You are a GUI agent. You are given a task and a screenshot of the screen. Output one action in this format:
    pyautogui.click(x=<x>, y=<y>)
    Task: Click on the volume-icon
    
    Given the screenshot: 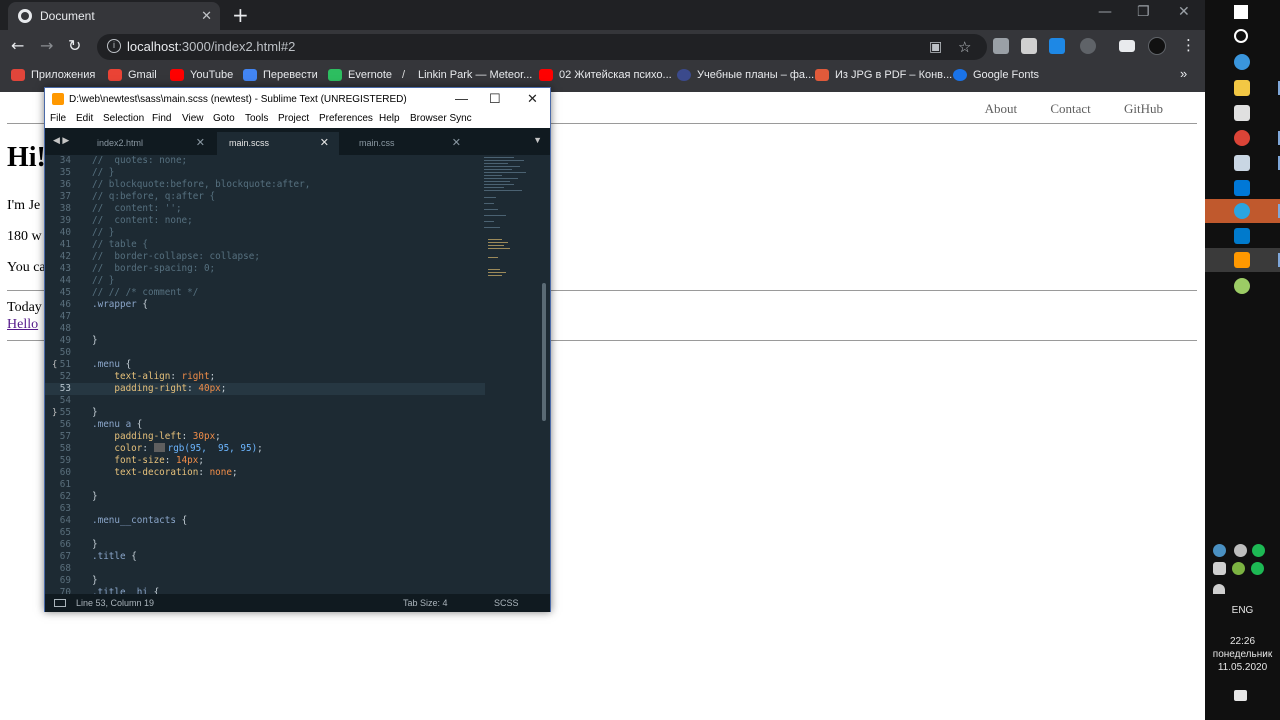 What is the action you would take?
    pyautogui.click(x=1219, y=568)
    